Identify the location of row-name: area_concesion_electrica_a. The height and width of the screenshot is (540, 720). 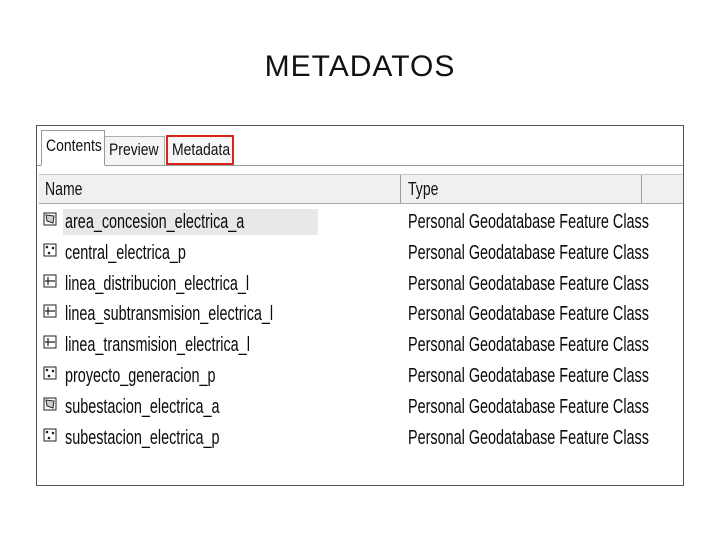
(191, 222).